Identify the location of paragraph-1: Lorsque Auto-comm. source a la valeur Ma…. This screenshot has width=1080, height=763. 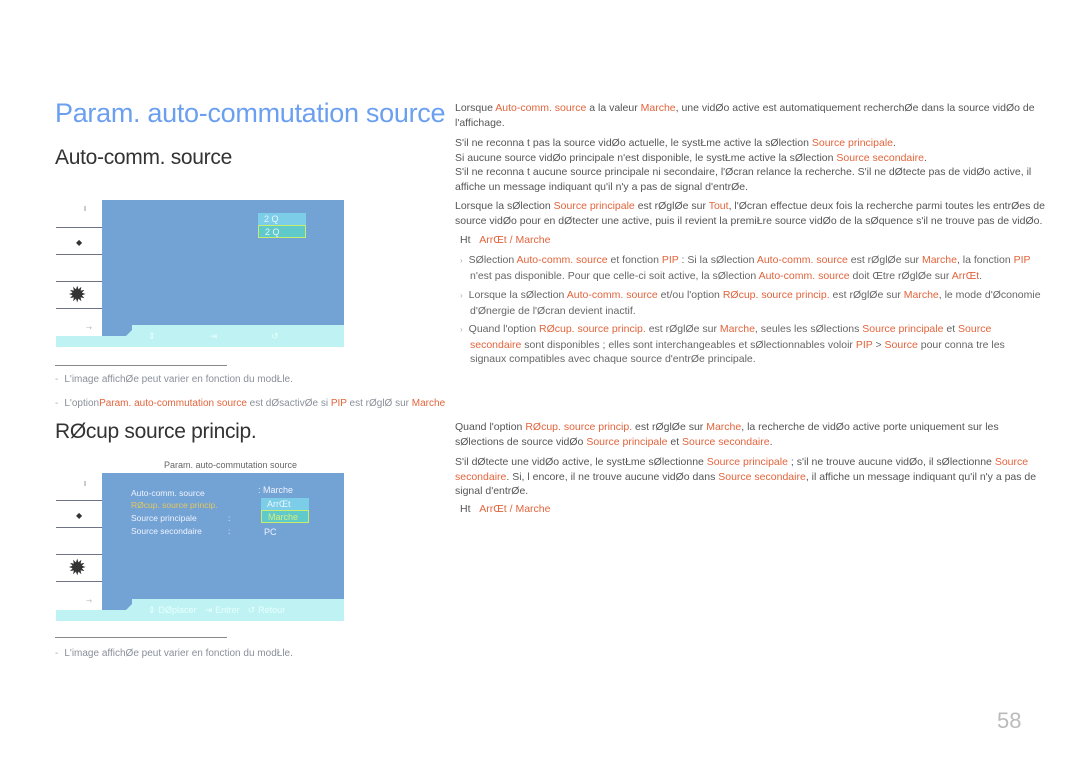
(745, 115).